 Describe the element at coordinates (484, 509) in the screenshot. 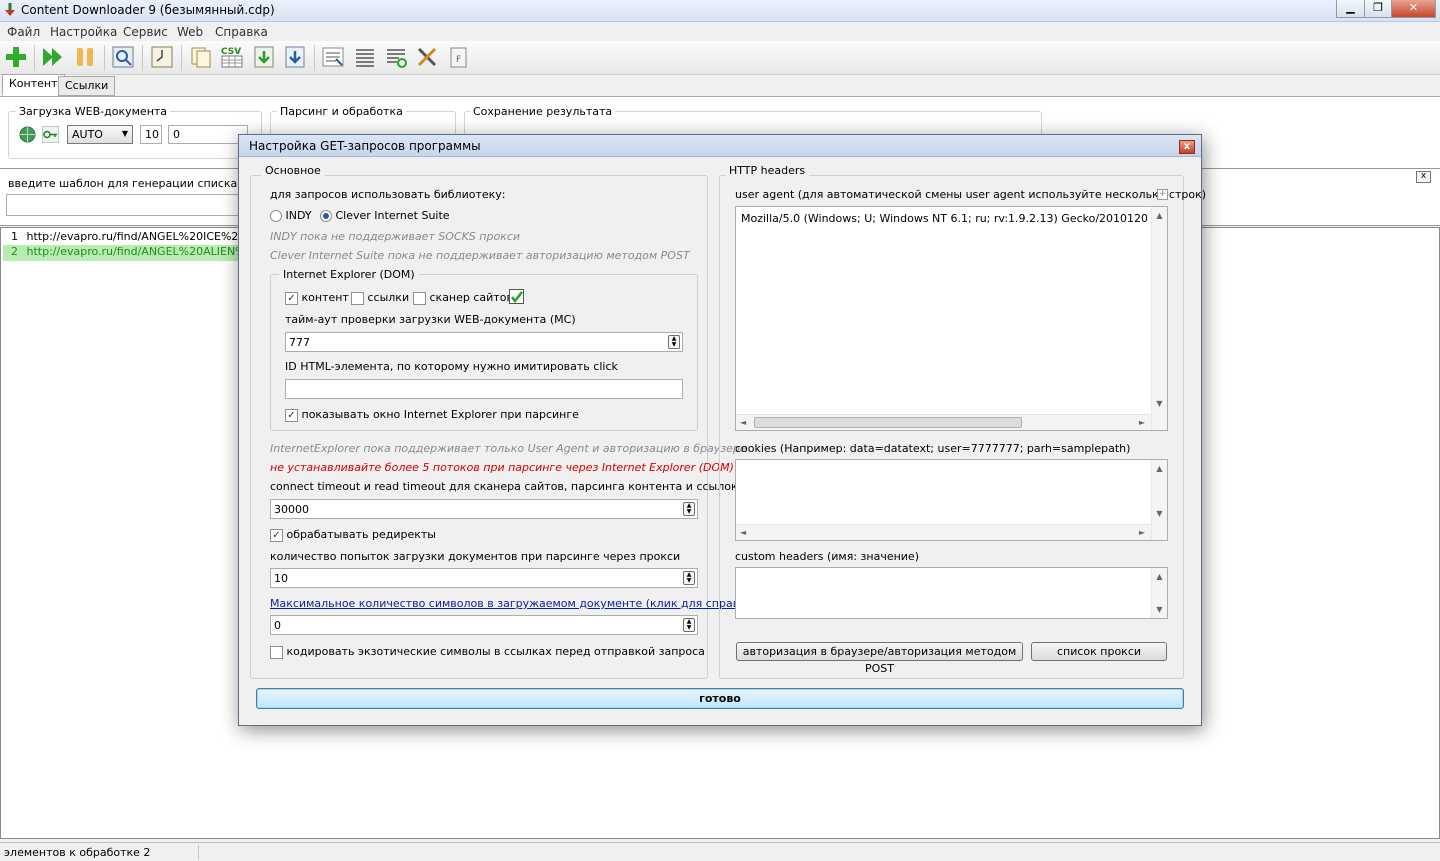

I see `connect-timeout-input: 30000 ▲ ▼` at that location.